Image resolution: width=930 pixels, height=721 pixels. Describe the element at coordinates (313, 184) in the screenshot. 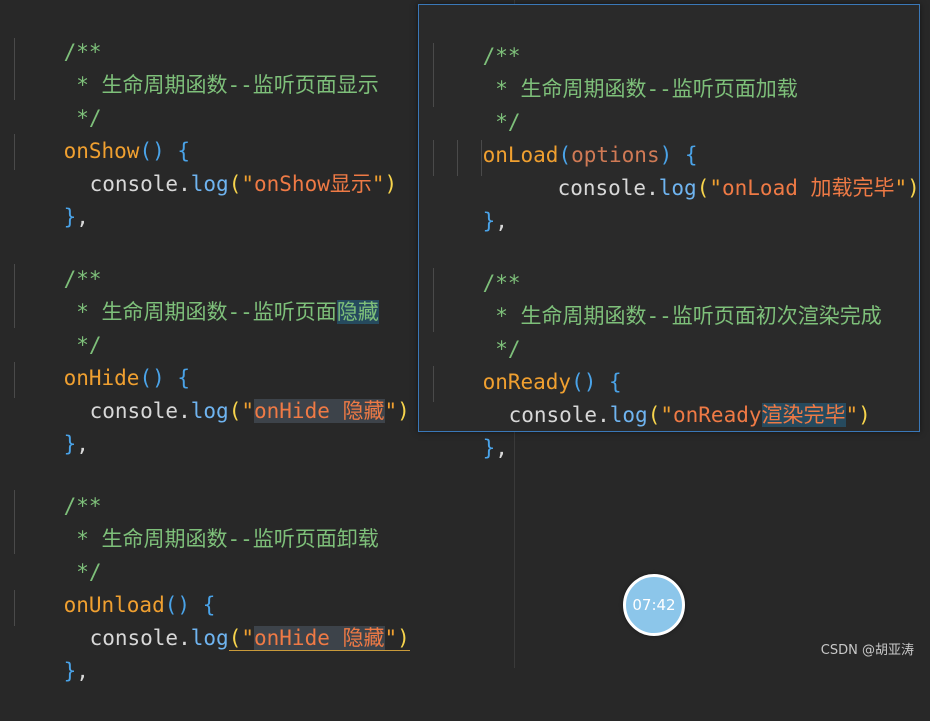

I see `string-text: onShow显示` at that location.